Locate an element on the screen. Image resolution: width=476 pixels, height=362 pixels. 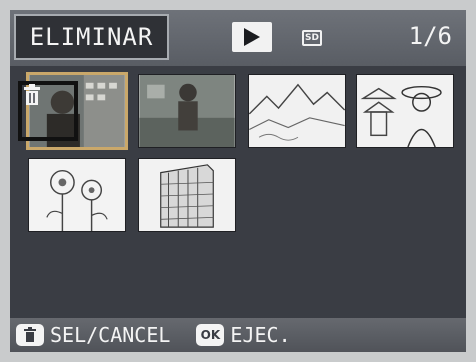
thumbnail-pagoda-and-woman is located at coordinates (405, 111).